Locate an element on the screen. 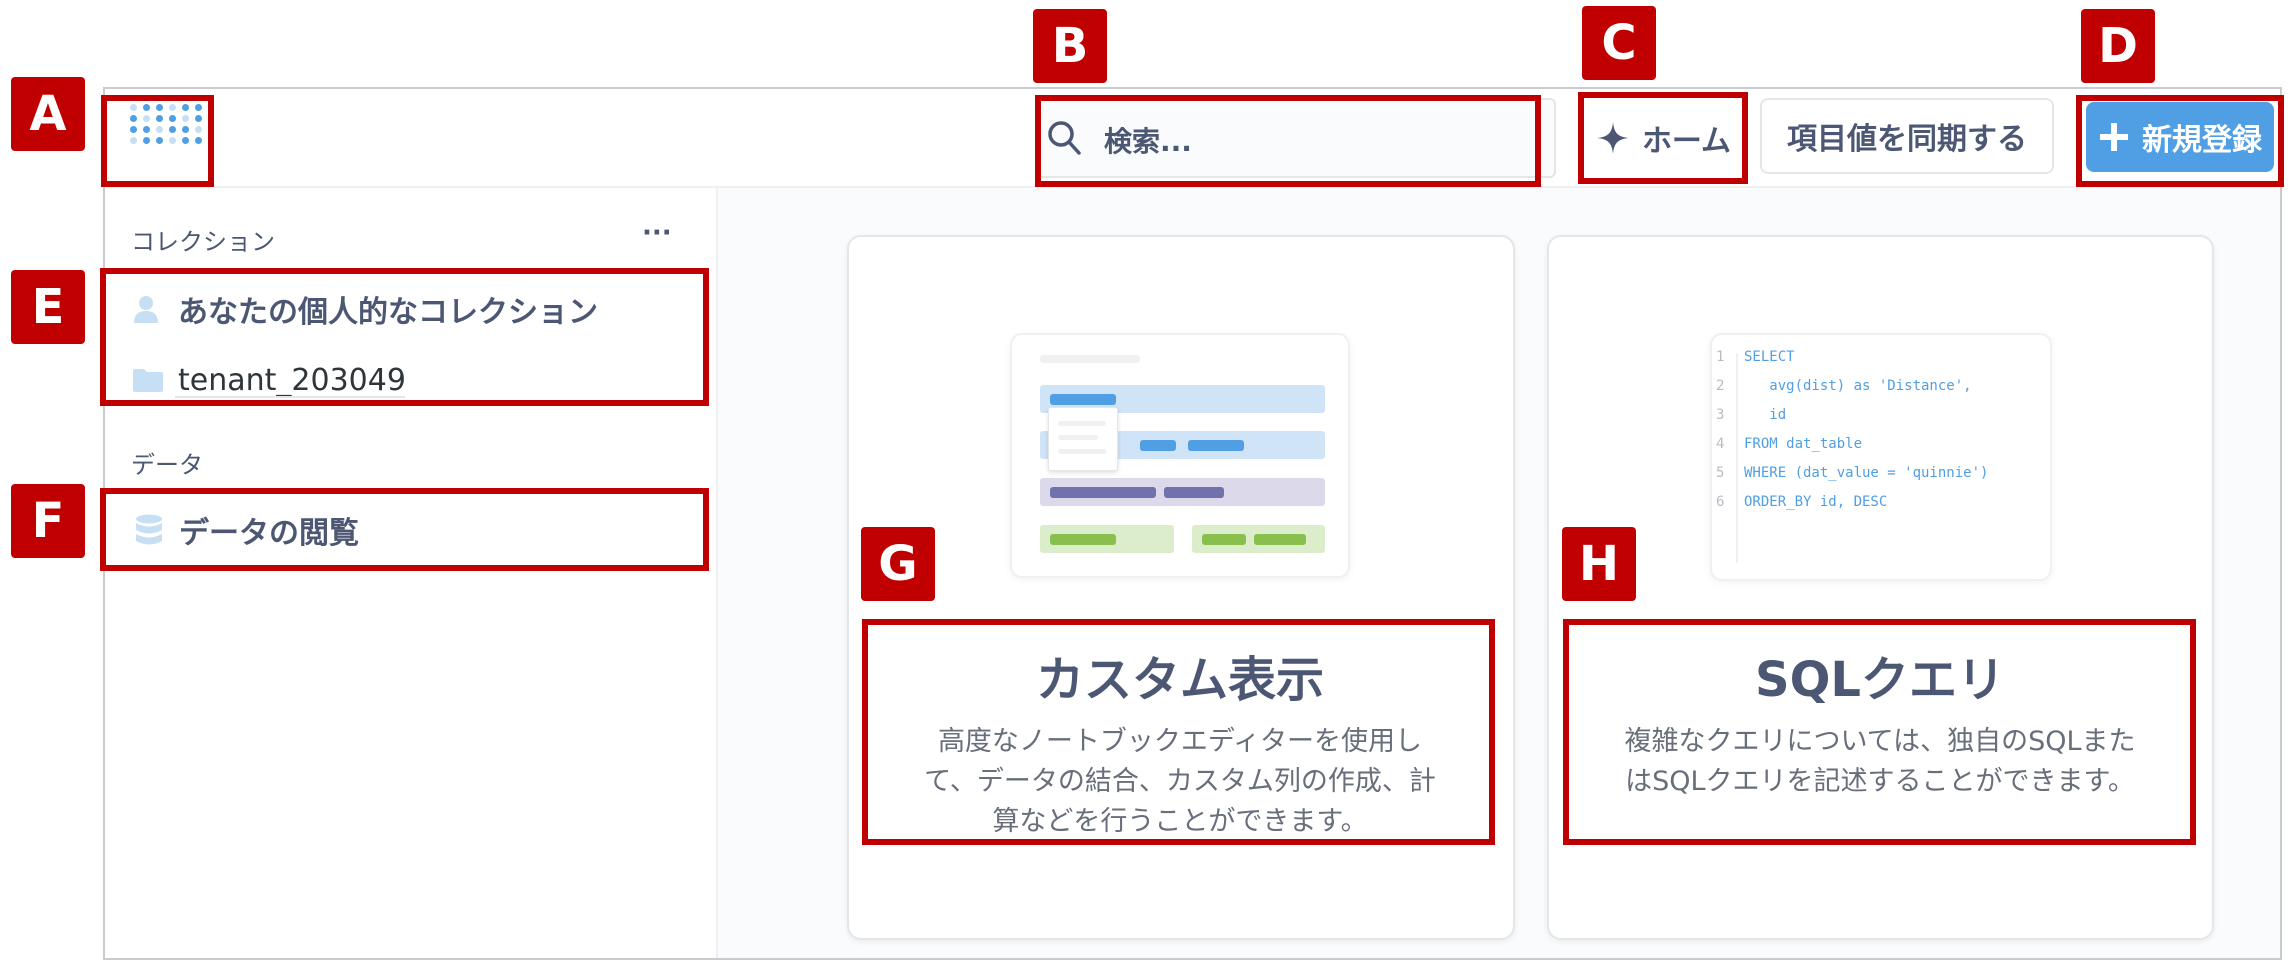 This screenshot has height=961, width=2293. callout-box-f is located at coordinates (404, 529).